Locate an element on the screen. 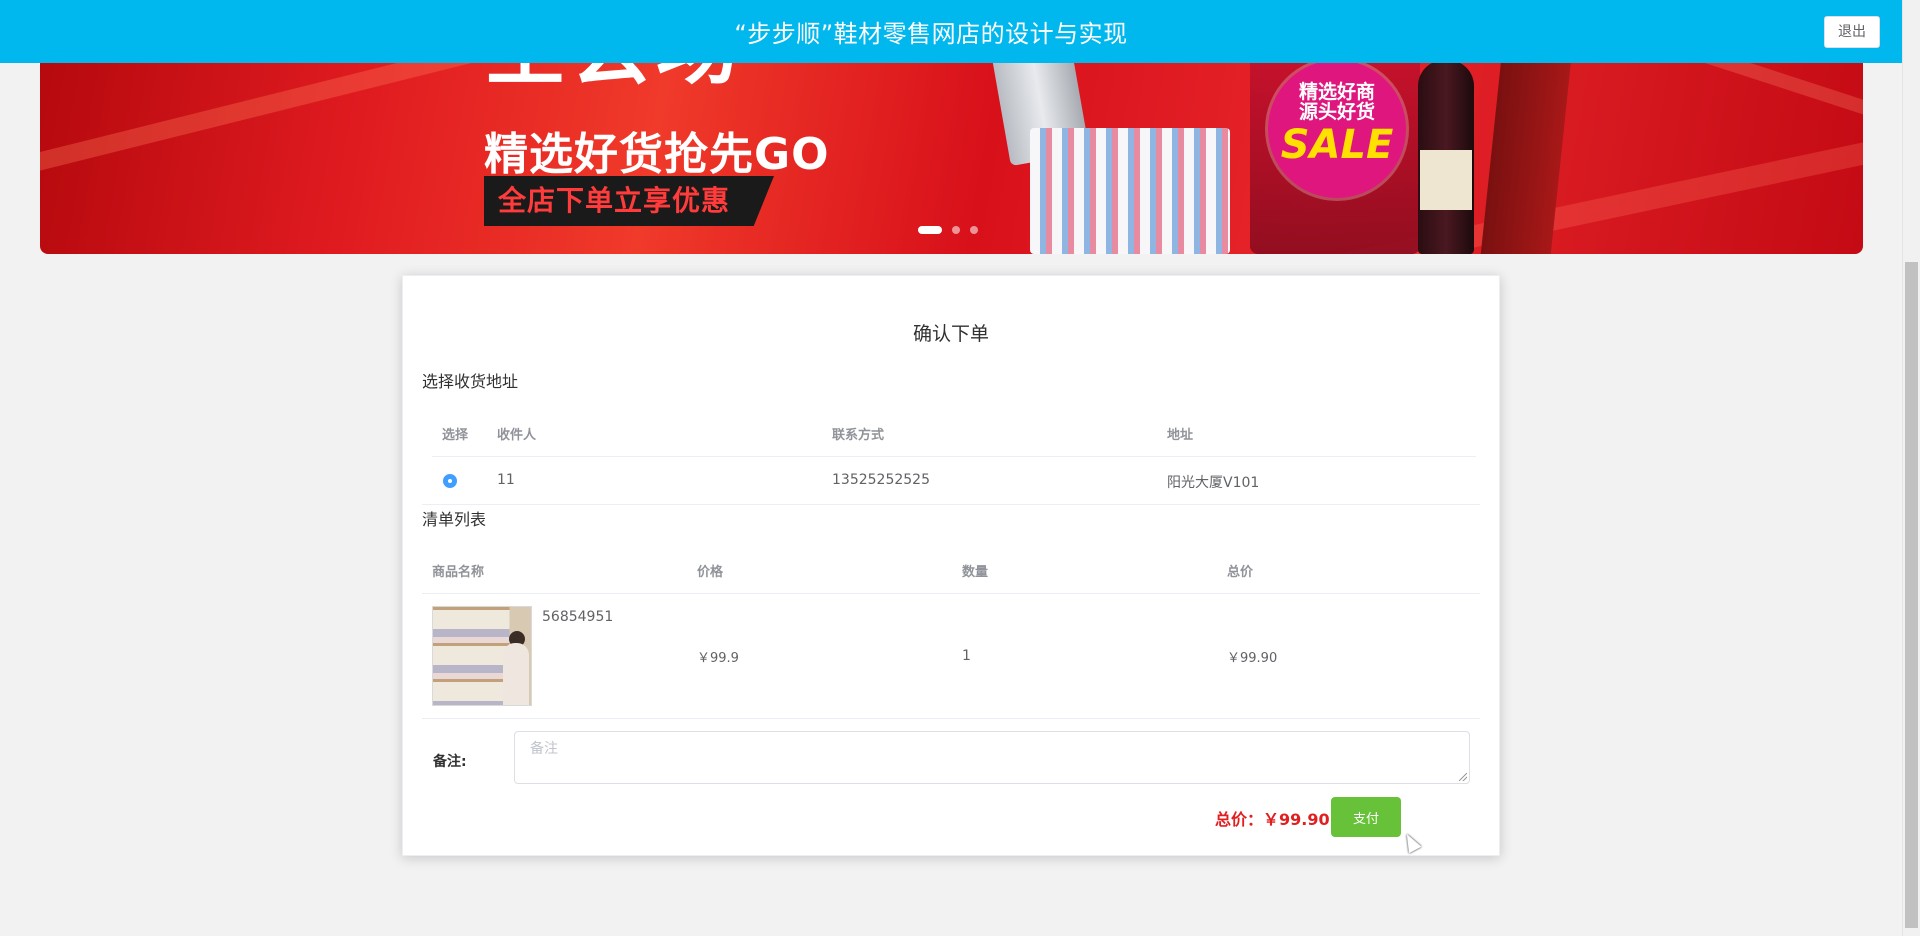 This screenshot has height=936, width=1920. sale-badge-line1: 精选好商 is located at coordinates (1336, 92).